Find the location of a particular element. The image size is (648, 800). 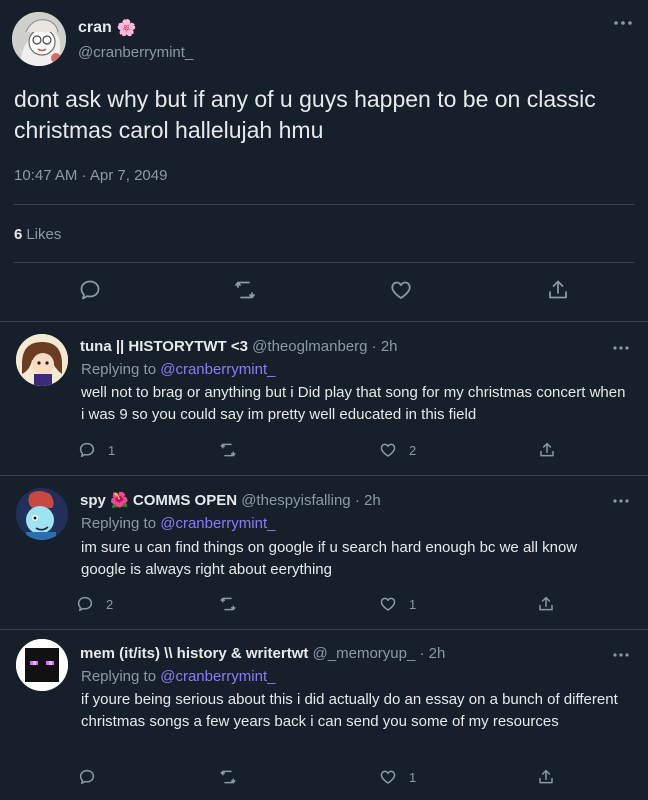

reply-button: 2 is located at coordinates (94, 604).